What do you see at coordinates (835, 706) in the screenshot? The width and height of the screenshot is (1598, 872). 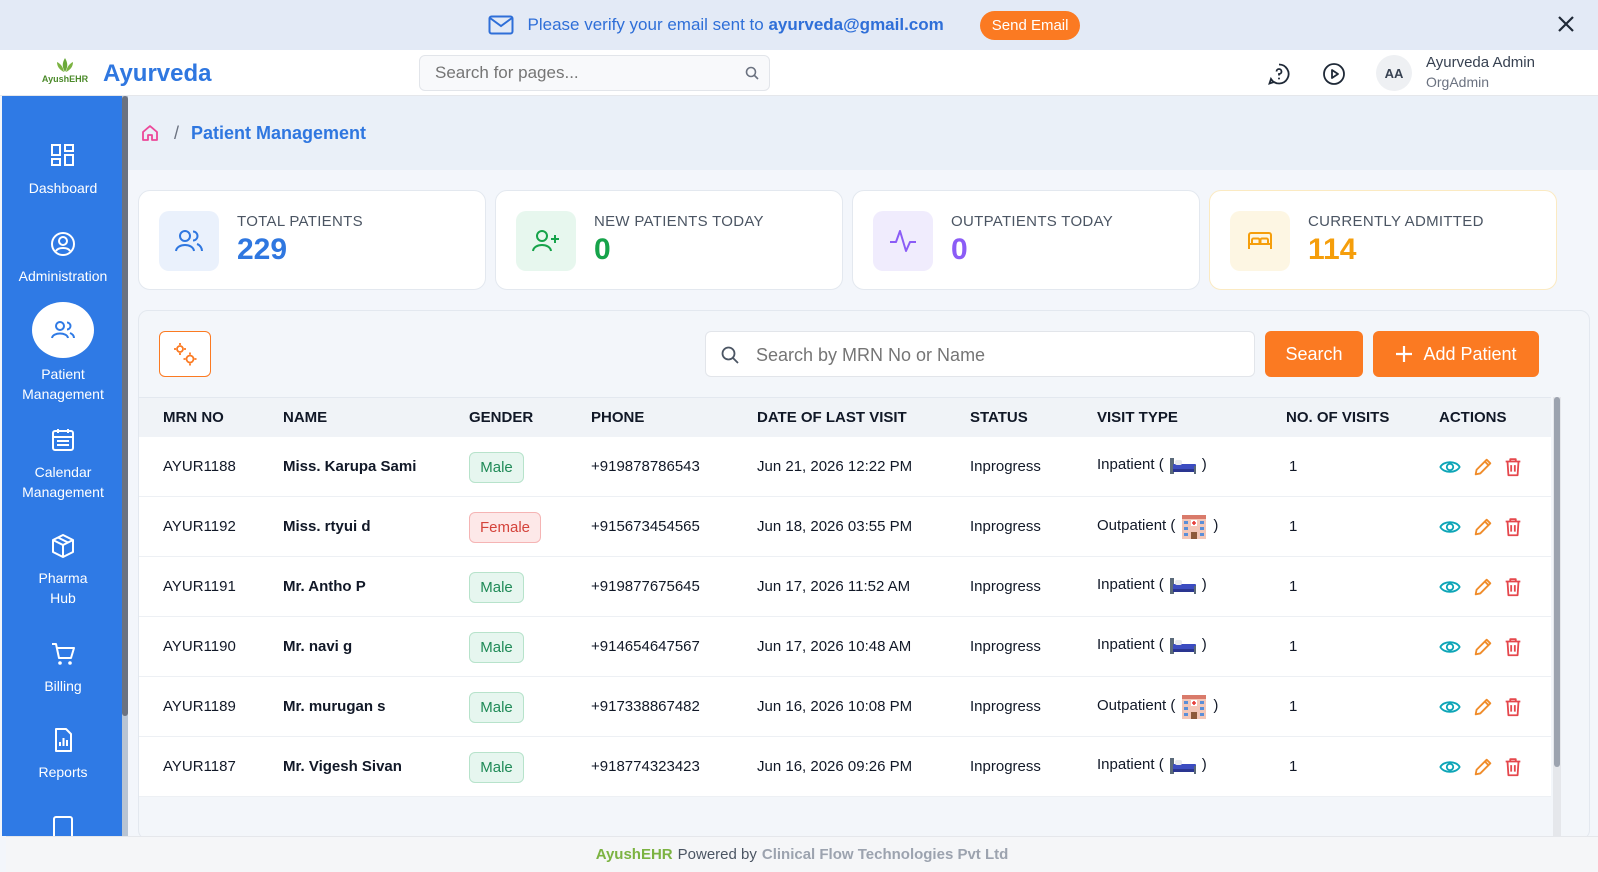 I see `last-visit-cell: Jun 16, 2026 10:08 PM` at bounding box center [835, 706].